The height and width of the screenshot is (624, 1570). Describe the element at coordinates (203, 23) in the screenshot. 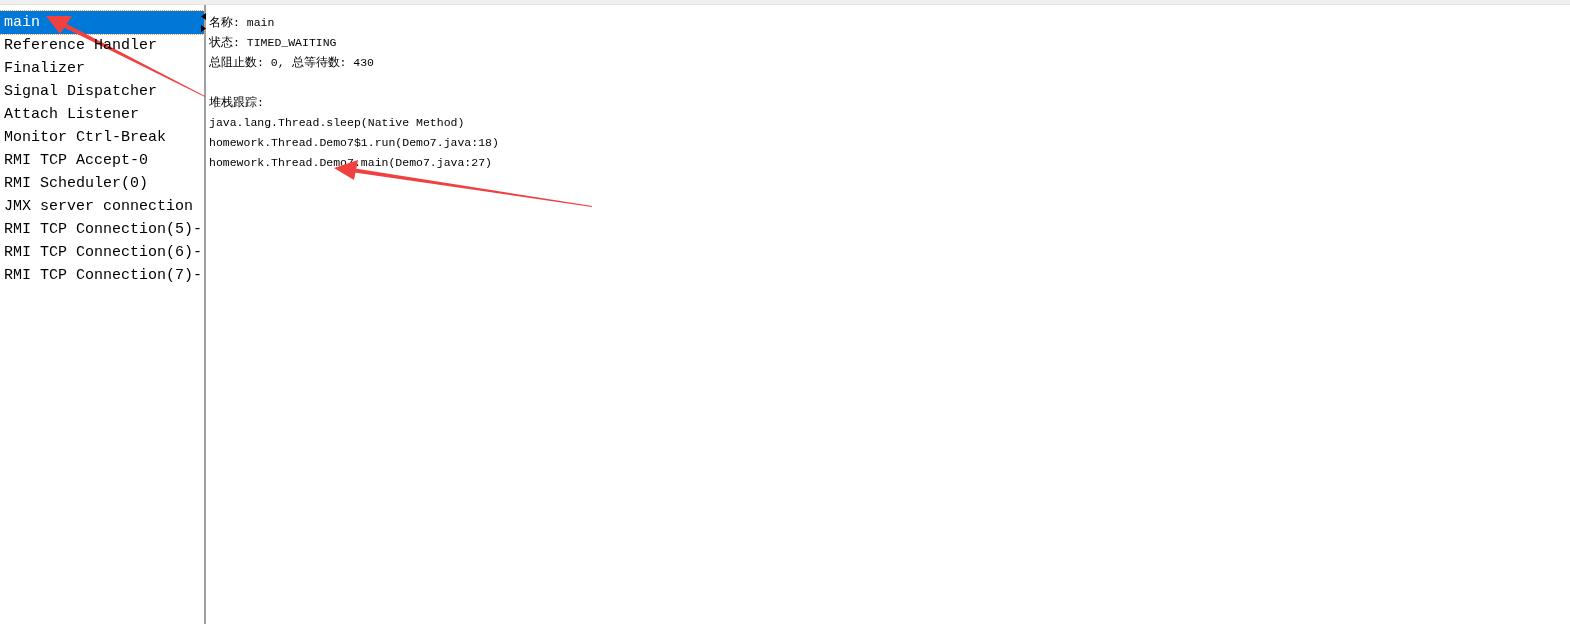

I see `splitter-arrows-icon` at that location.